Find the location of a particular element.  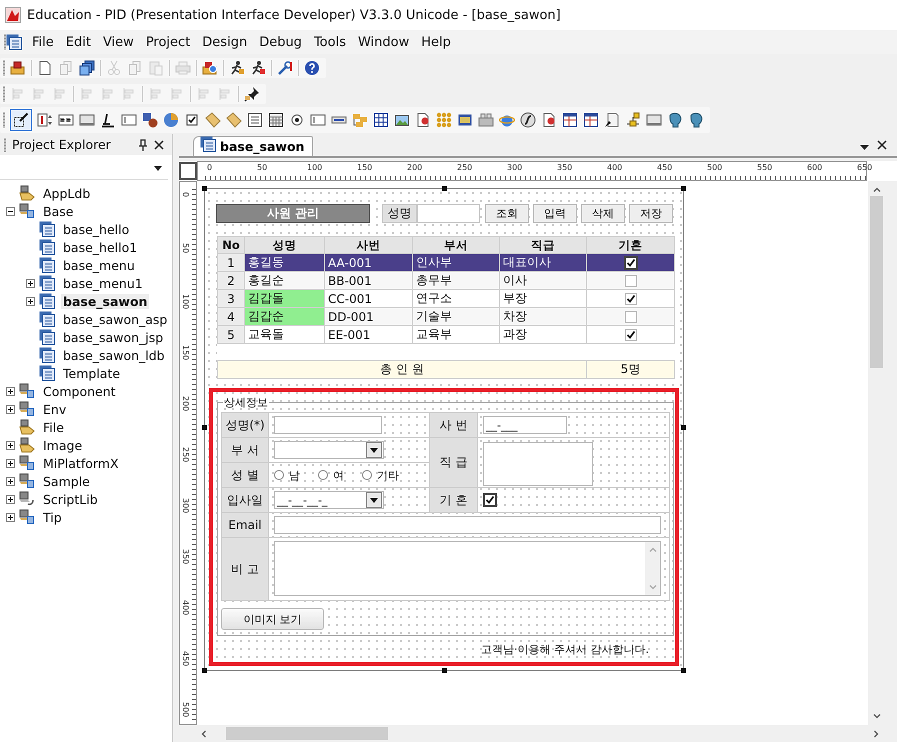

tree-item: base_sawon_asp is located at coordinates (115, 319).